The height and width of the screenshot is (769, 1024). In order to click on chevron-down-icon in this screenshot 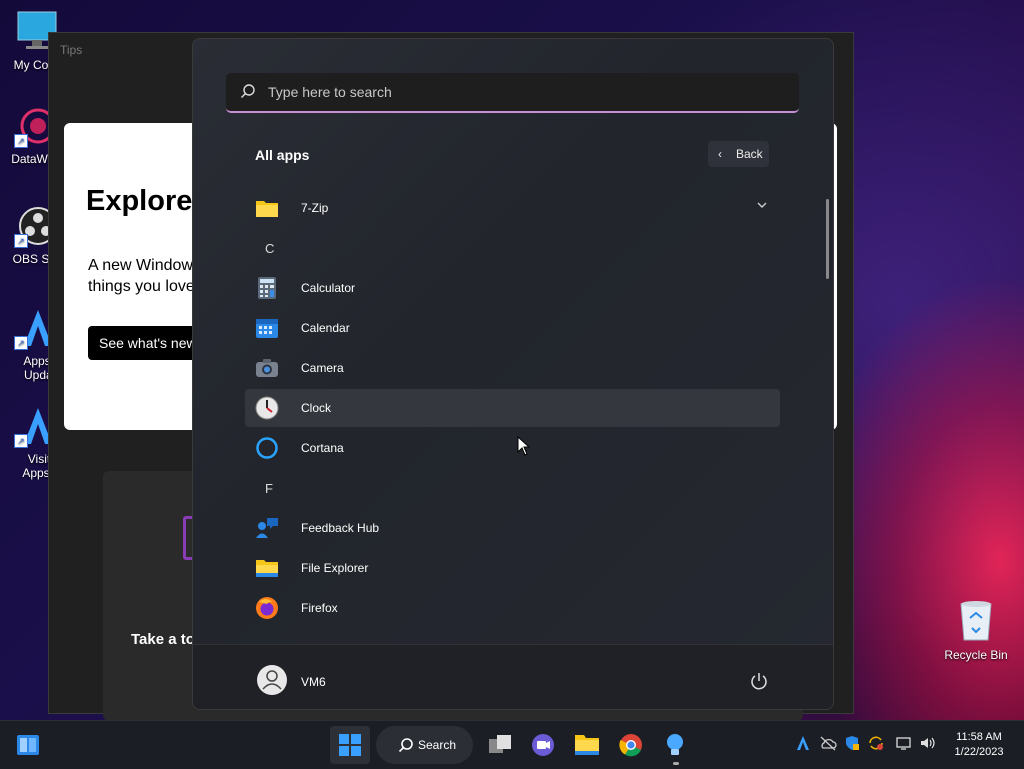, I will do `click(762, 206)`.